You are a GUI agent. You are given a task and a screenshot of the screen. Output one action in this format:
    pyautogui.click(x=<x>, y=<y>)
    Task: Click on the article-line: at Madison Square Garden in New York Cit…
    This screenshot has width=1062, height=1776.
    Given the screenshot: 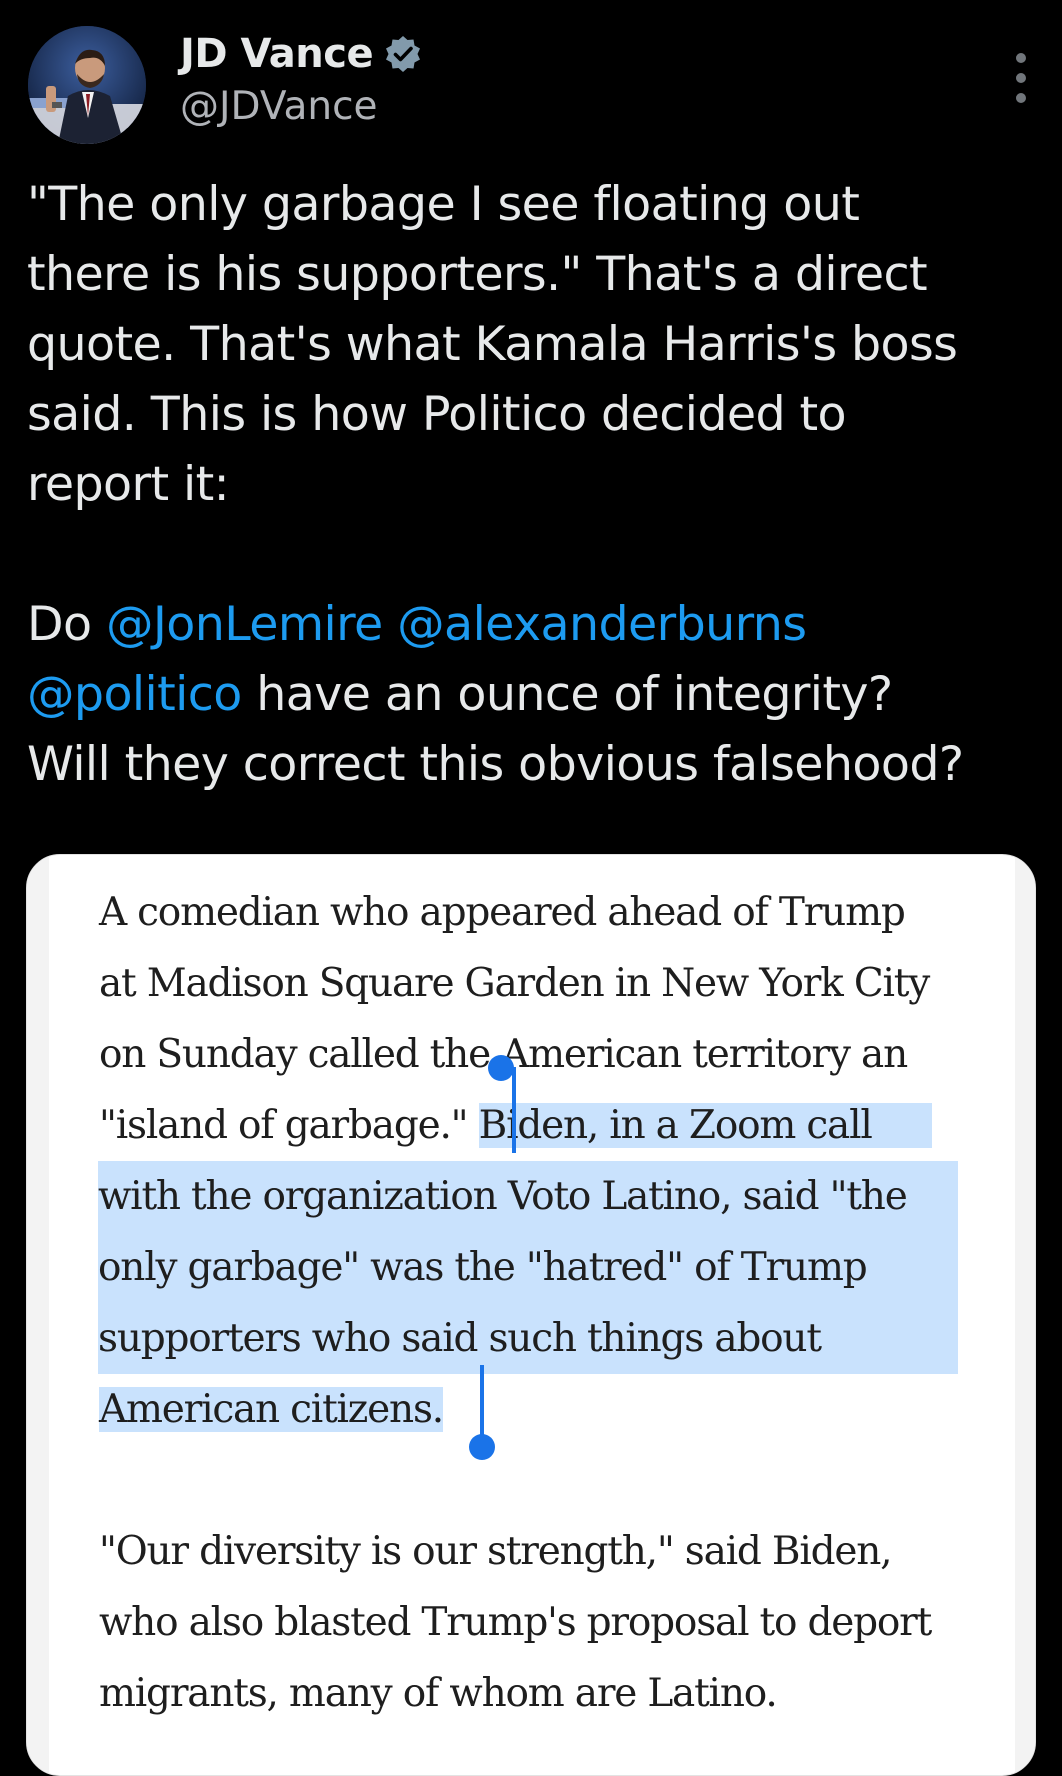 What is the action you would take?
    pyautogui.click(x=514, y=983)
    